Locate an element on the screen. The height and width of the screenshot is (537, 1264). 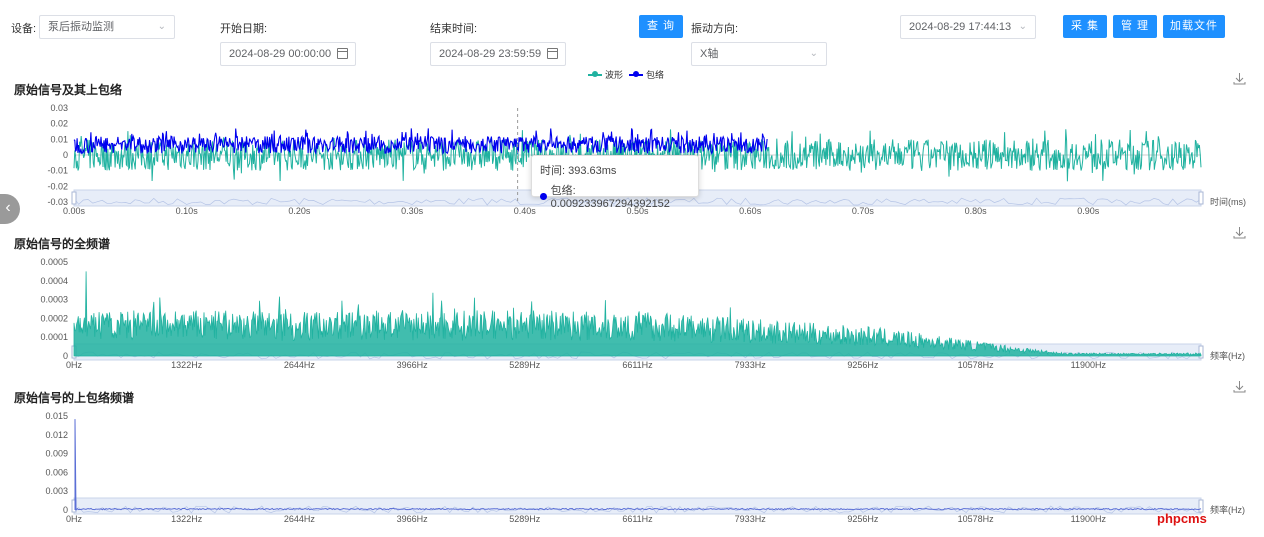
end-date-label: 结束时间: is located at coordinates (454, 29).